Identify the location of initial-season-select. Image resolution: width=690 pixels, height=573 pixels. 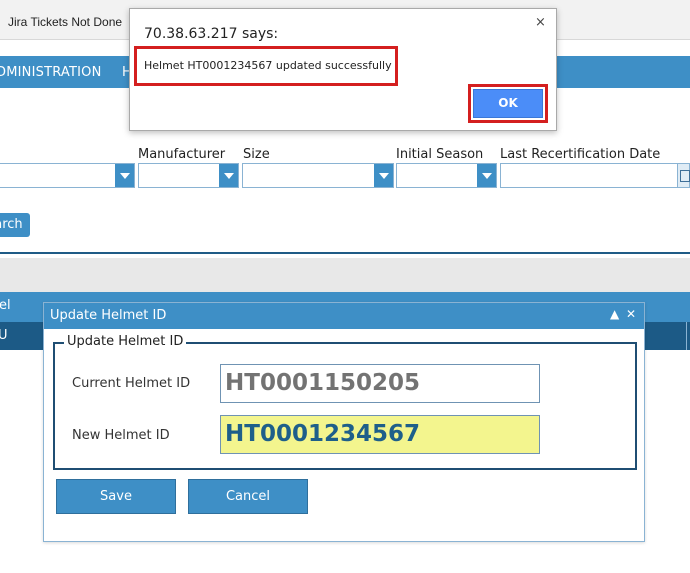
(446, 175).